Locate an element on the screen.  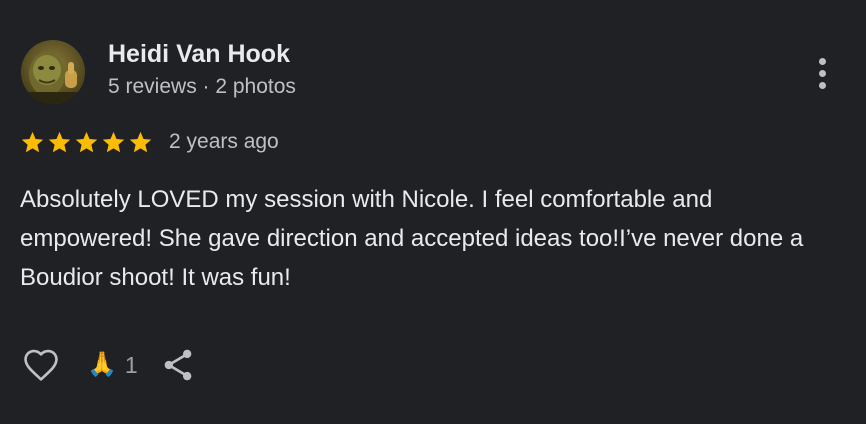
heart-outline-icon is located at coordinates (41, 365).